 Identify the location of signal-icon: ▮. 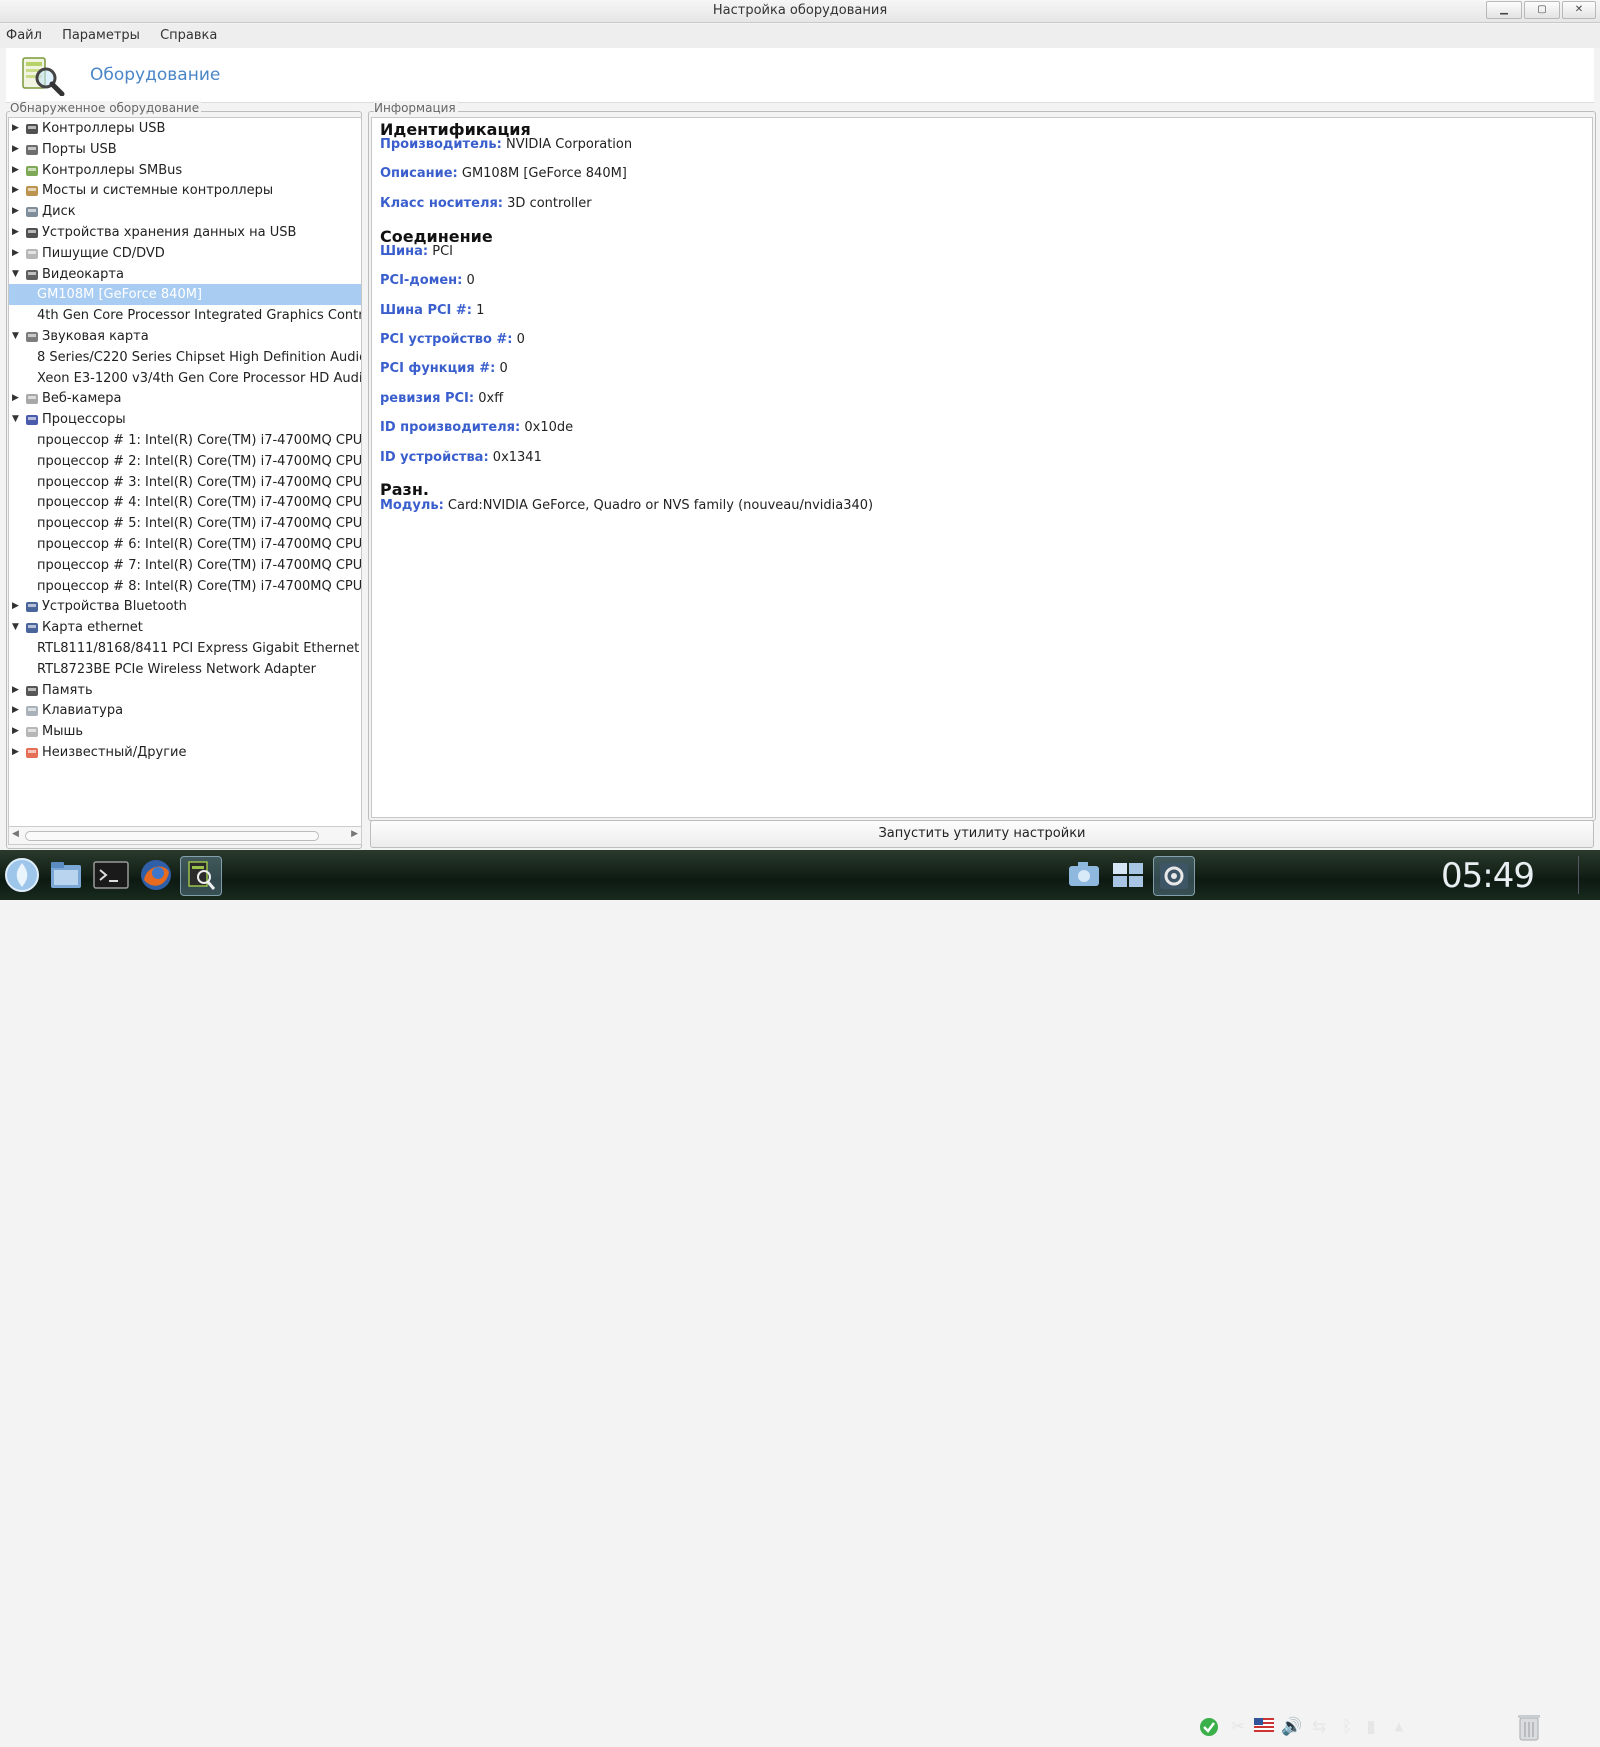
(1371, 1727).